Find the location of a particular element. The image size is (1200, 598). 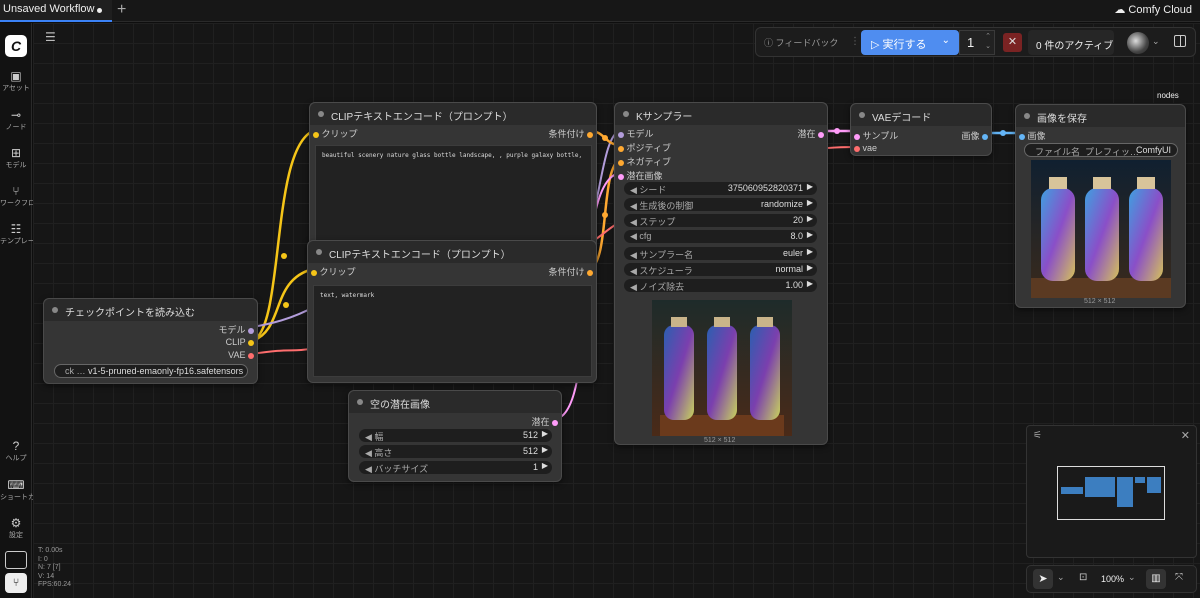

slot-label: 潜在 is located at coordinates (540, 422).